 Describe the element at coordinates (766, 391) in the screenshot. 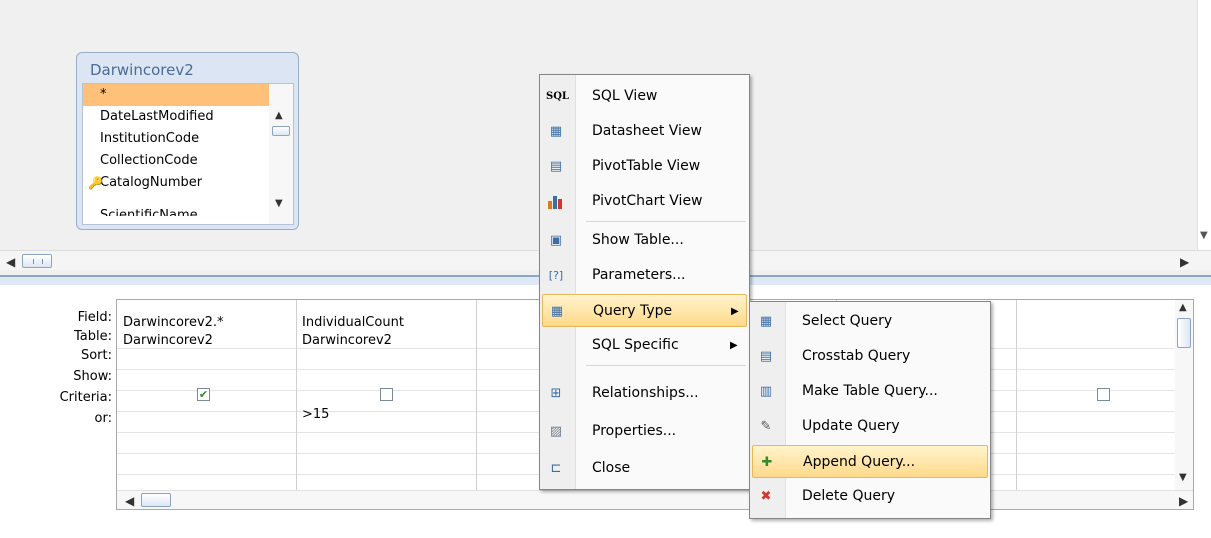

I see `make-table-query-icon: ▥` at that location.